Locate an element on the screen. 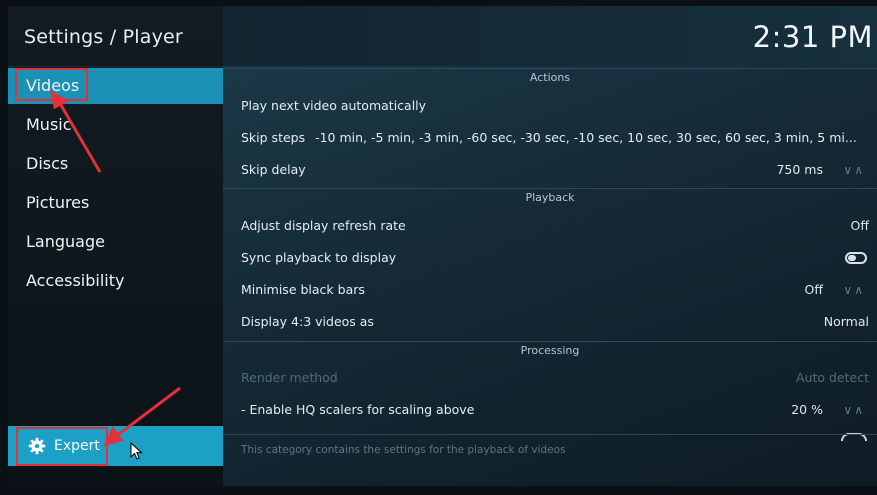 The width and height of the screenshot is (877, 495). highlight-box-videos is located at coordinates (51, 84).